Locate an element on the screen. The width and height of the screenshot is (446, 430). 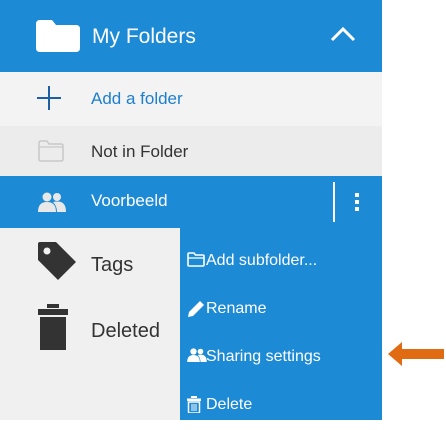
menu-item-sharing-settings: Sharing settings is located at coordinates (281, 358).